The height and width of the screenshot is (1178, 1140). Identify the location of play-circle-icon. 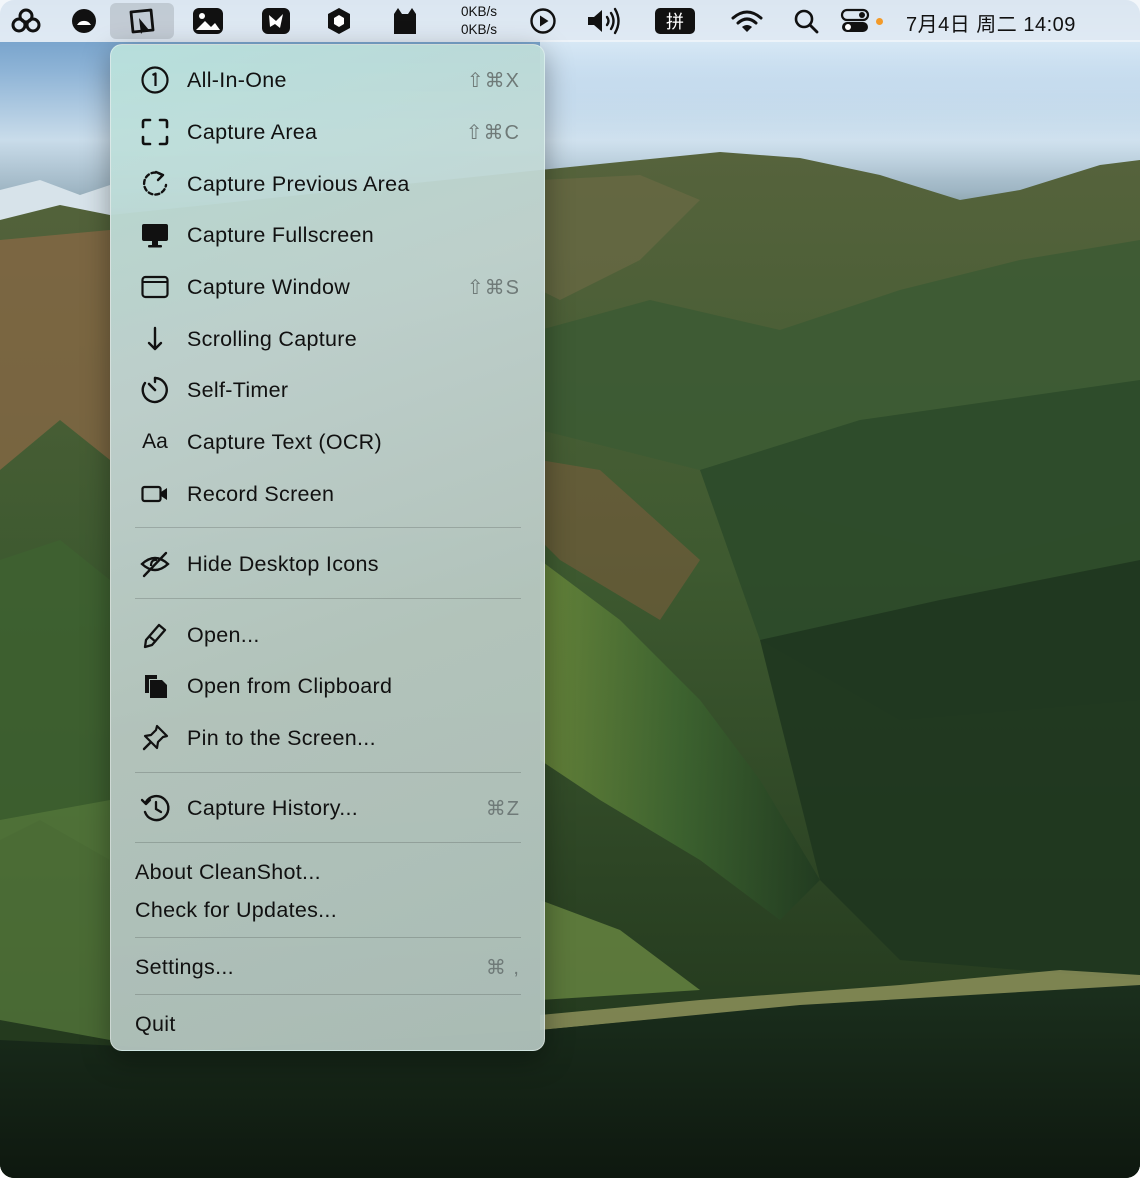
(543, 21).